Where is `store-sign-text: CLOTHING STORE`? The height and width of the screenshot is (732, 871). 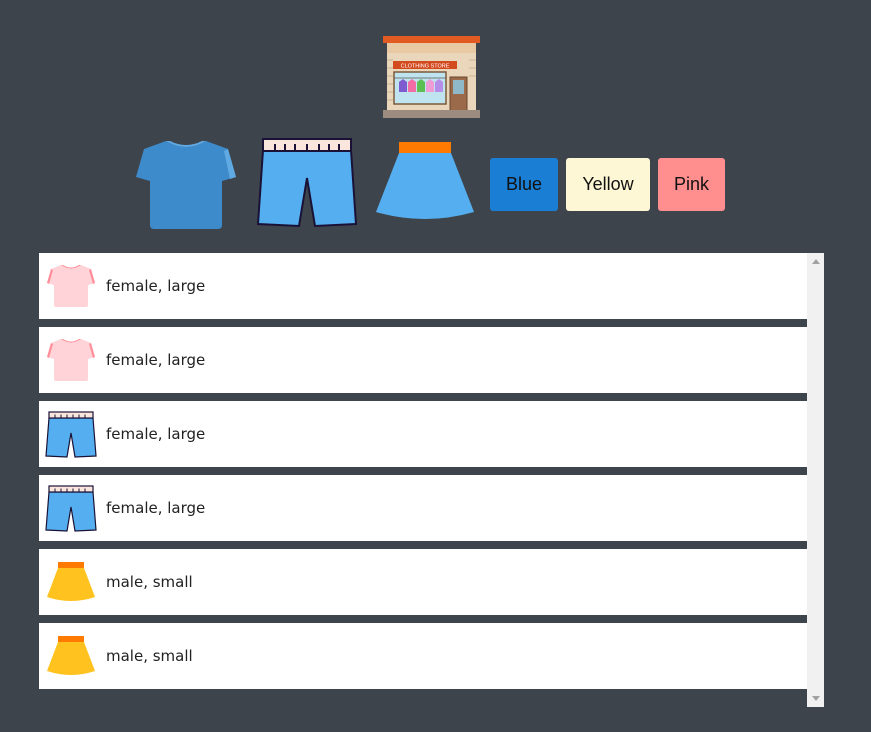
store-sign-text: CLOTHING STORE is located at coordinates (425, 67).